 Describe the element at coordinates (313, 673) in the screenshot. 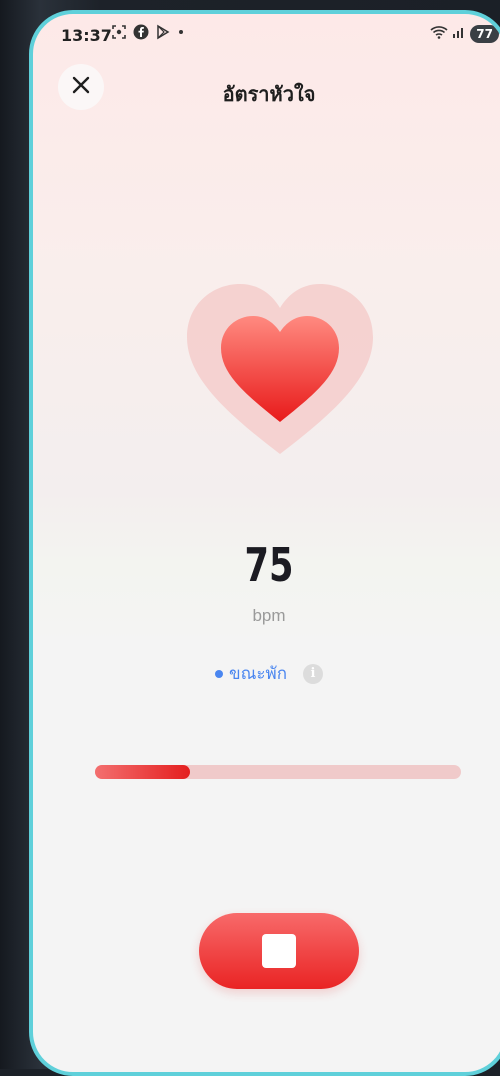

I see `info-icon: i` at that location.